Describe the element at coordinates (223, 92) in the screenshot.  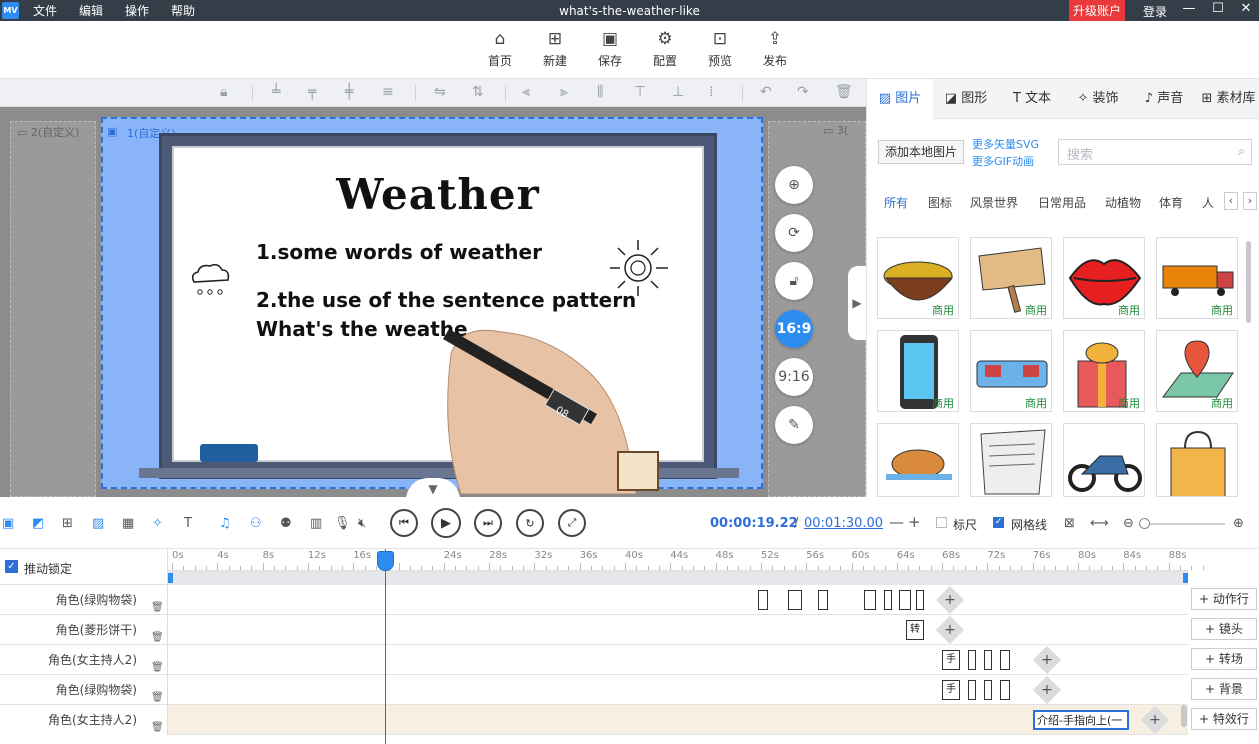
I see `lock-icon: 🔒︎` at that location.